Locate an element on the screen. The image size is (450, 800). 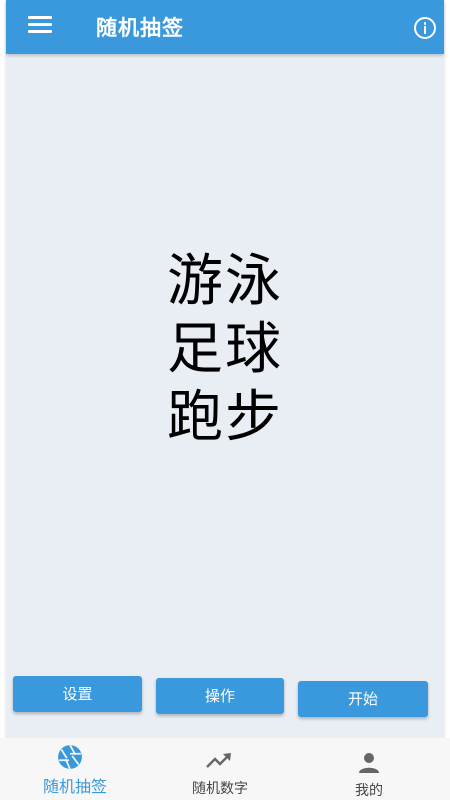
nav-label: 随机抽签 is located at coordinates (74, 786).